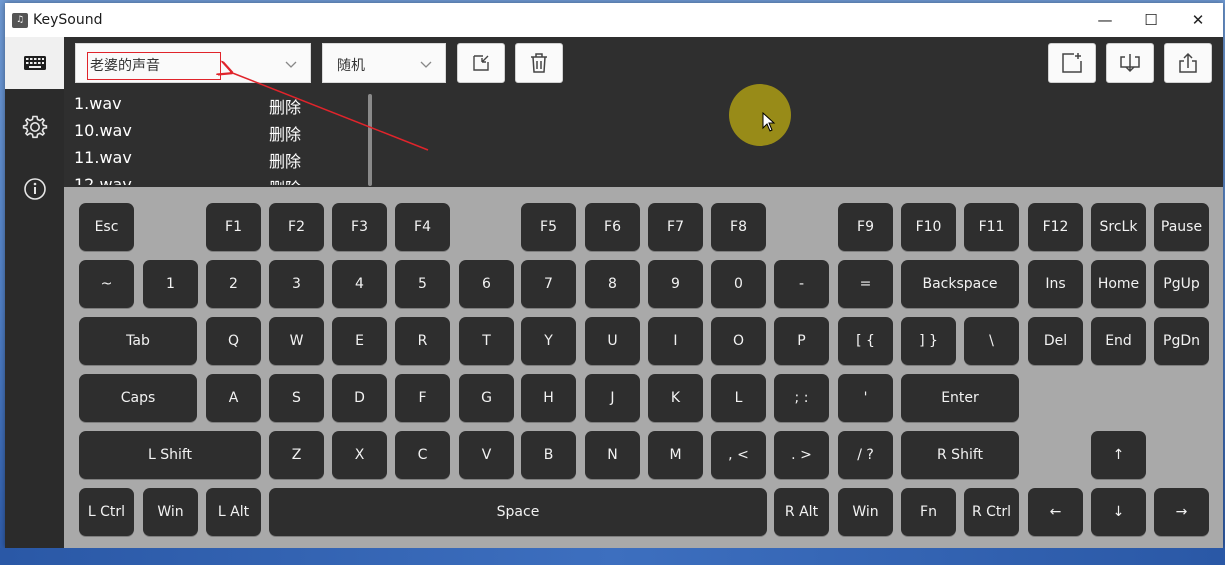 The height and width of the screenshot is (565, 1225). I want to click on key-l-alt: L Alt, so click(233, 512).